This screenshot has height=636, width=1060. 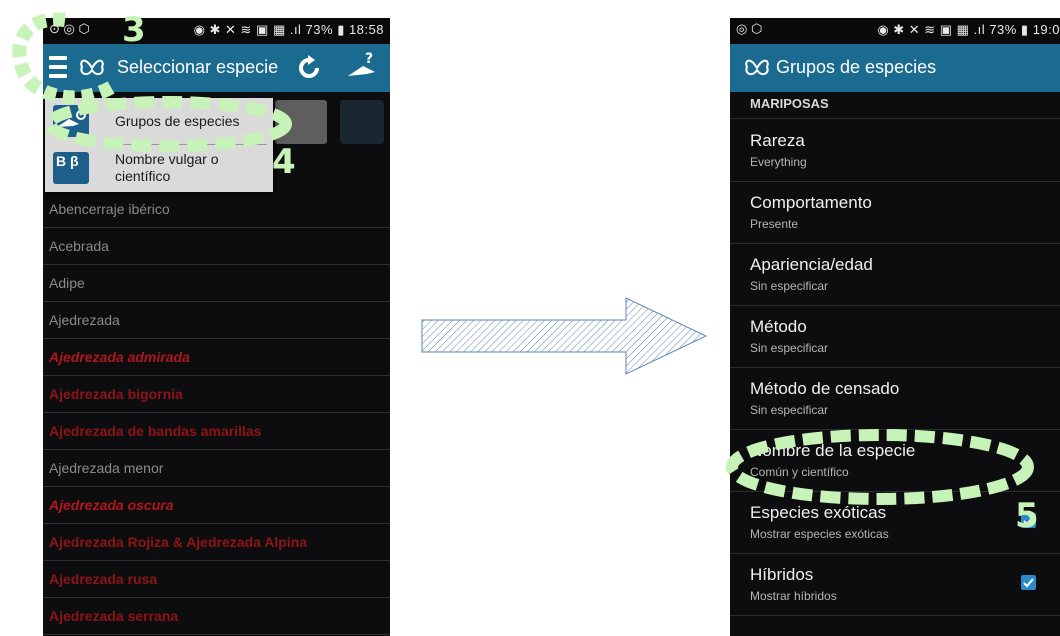 What do you see at coordinates (757, 68) in the screenshot?
I see `butterfly-logo-icon` at bounding box center [757, 68].